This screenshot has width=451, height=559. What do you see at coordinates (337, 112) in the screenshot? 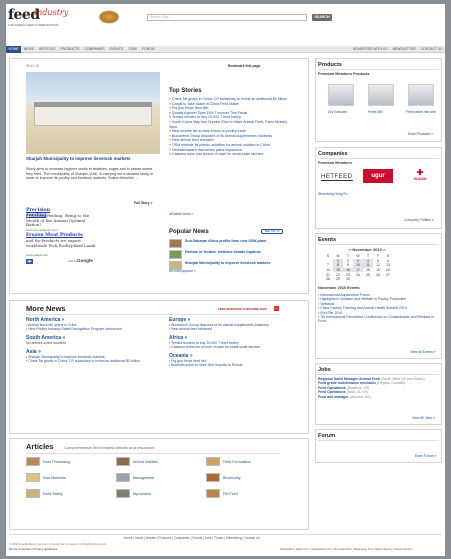
I see `product-link: Dry Extruder` at bounding box center [337, 112].